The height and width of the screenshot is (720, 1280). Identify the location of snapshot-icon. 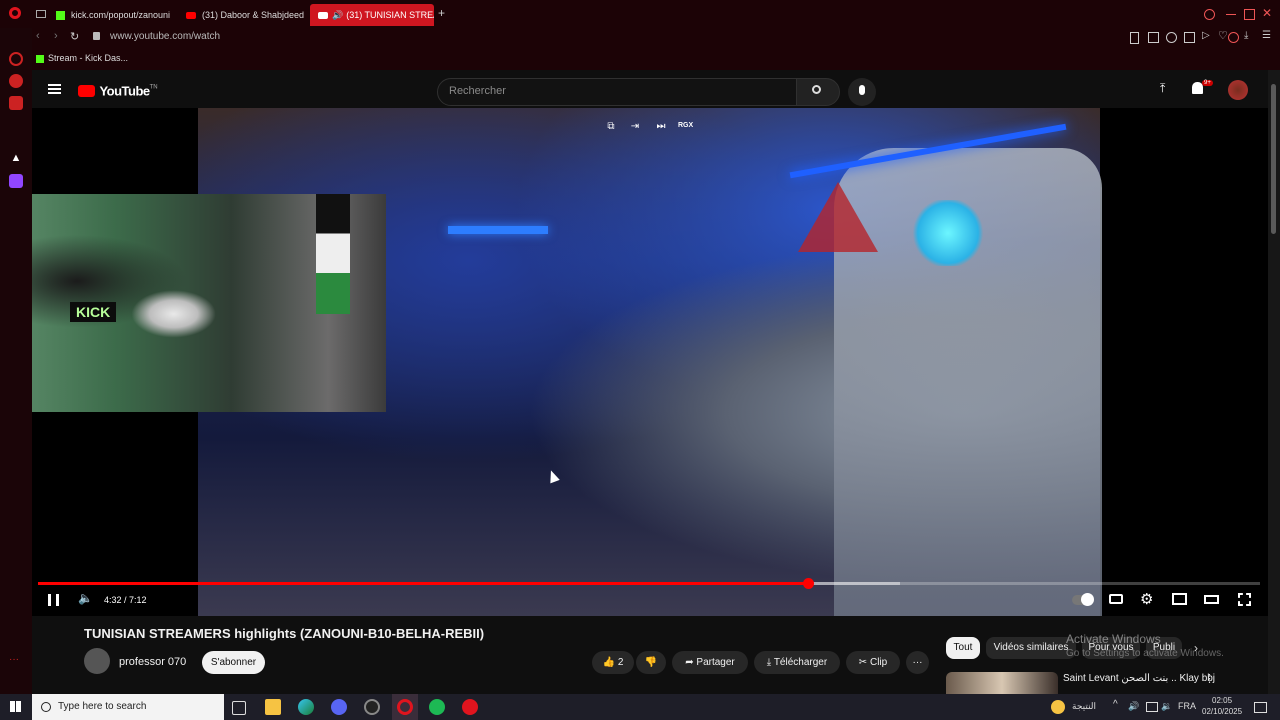
(1153, 37).